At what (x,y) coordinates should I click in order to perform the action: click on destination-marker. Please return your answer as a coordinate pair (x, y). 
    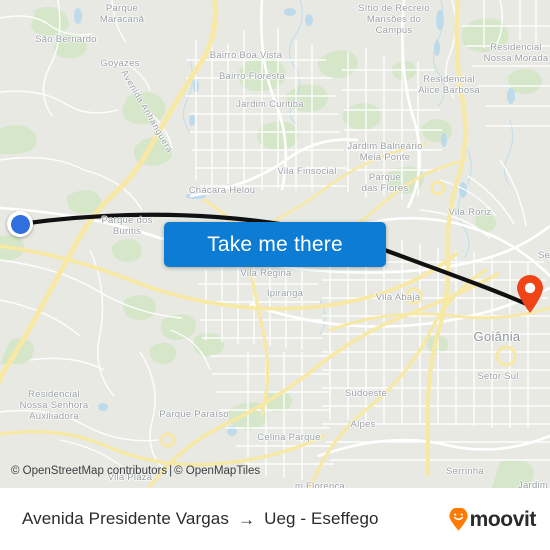
    Looking at the image, I should click on (530, 294).